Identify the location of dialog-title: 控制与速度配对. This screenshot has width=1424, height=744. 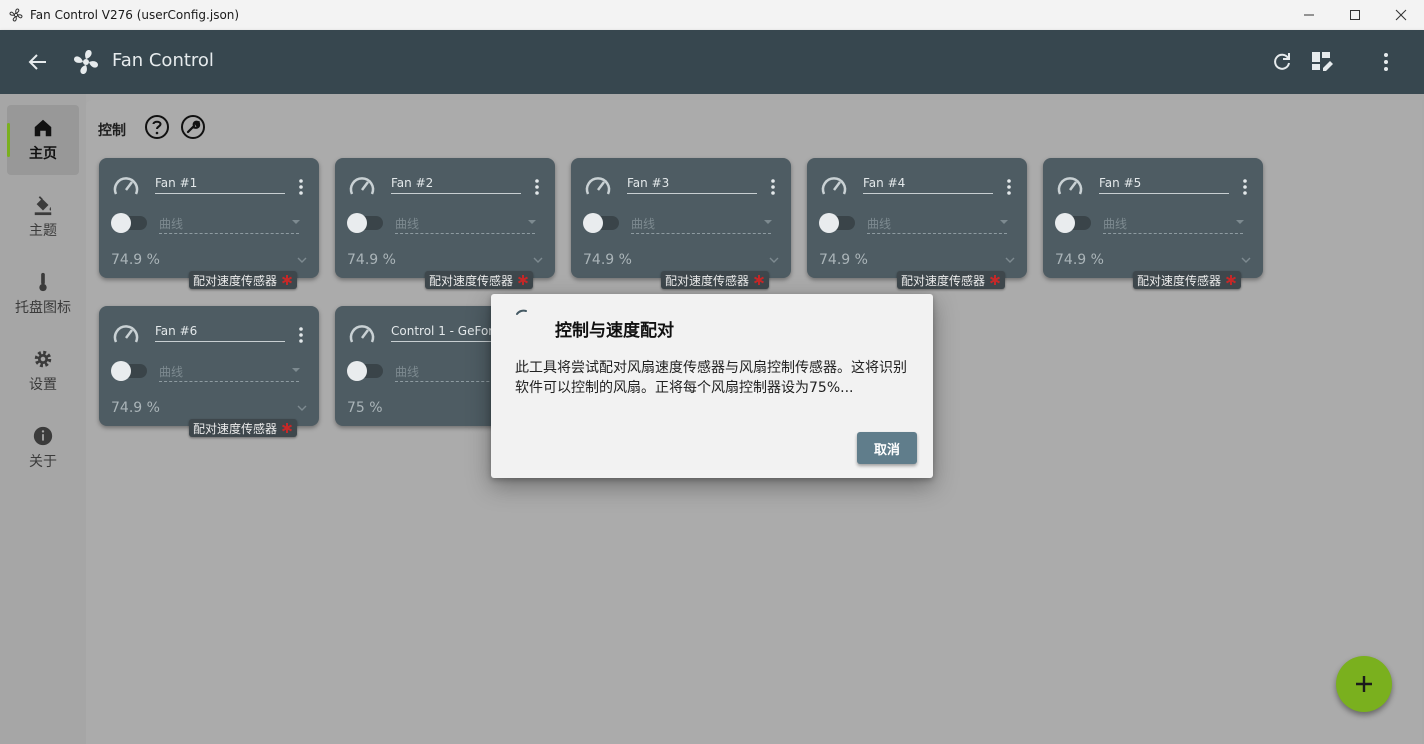
(614, 331).